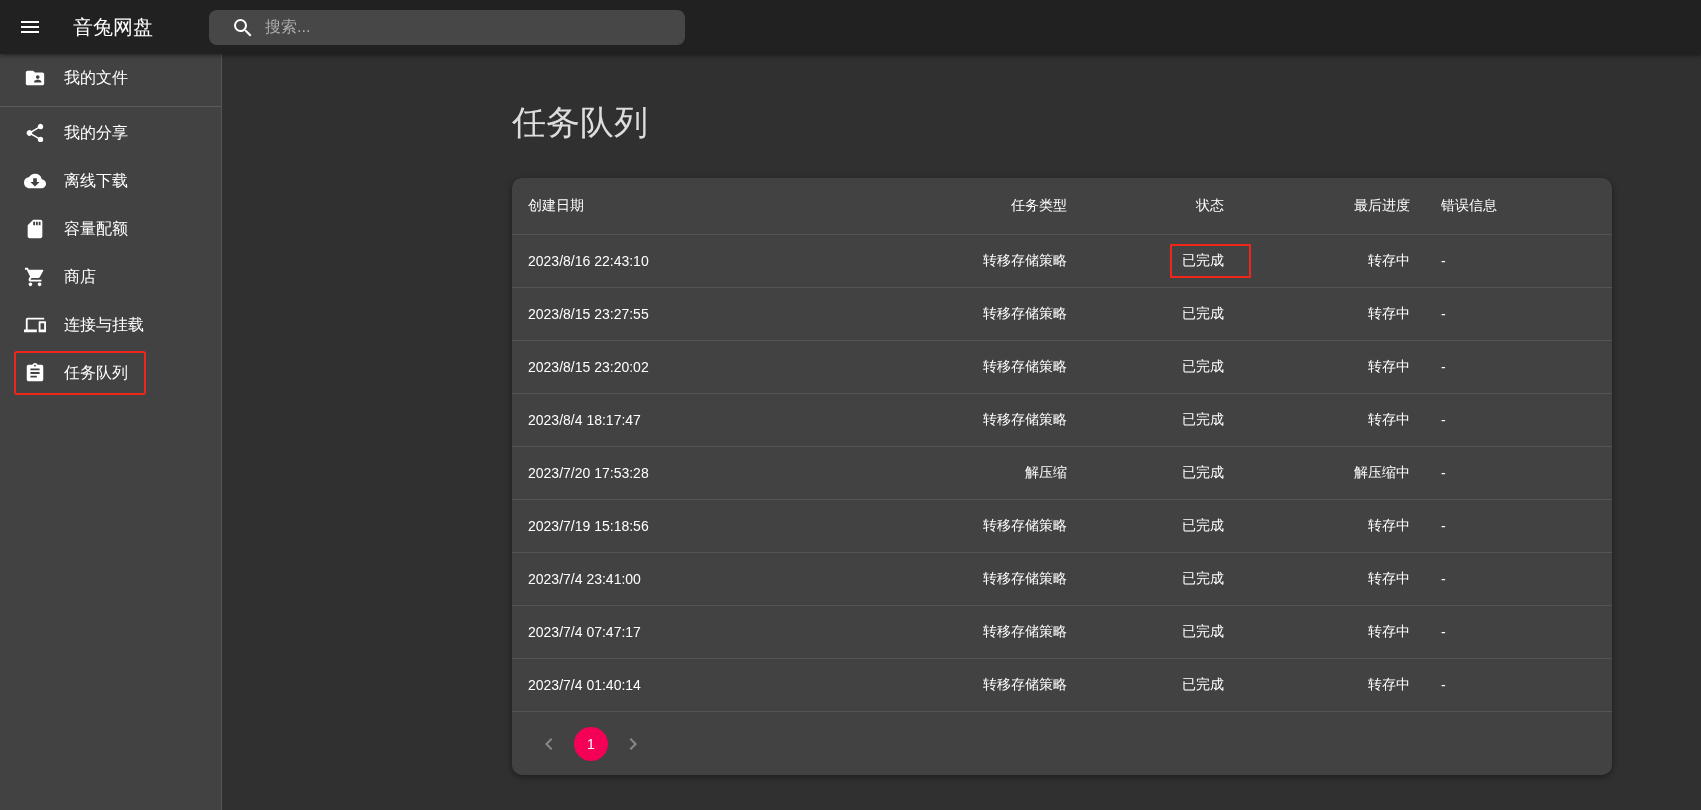 The image size is (1701, 810). Describe the element at coordinates (987, 206) in the screenshot. I see `column-header: 任务类型` at that location.